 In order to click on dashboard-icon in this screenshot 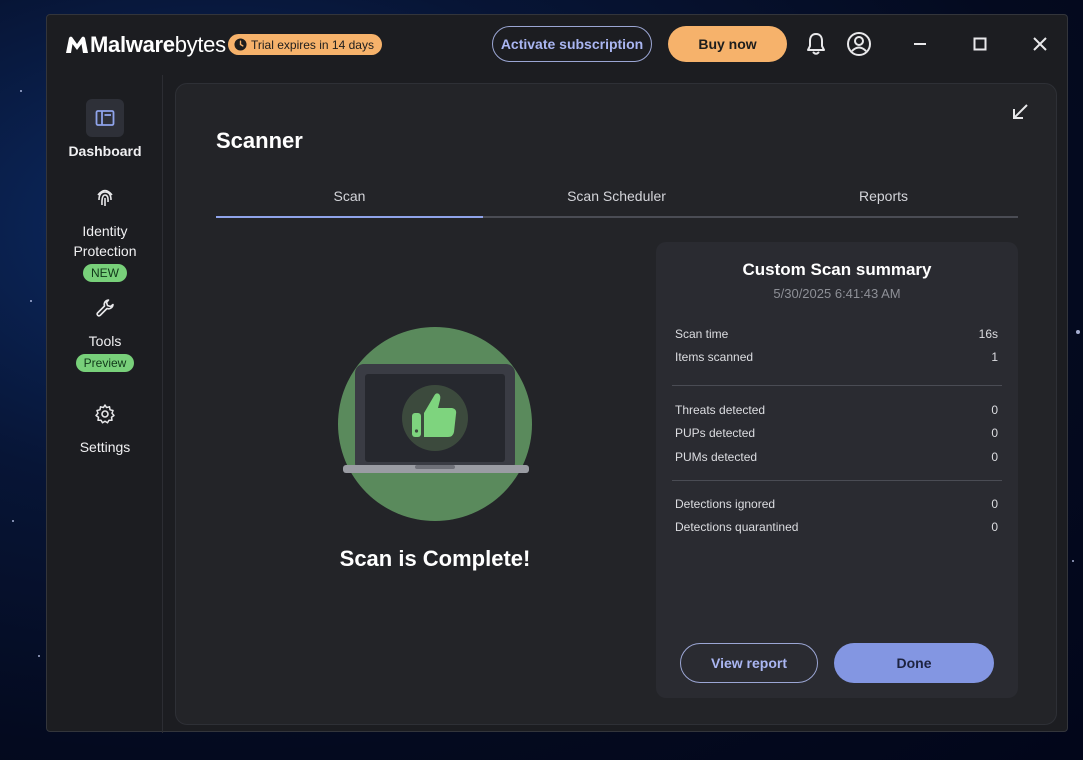, I will do `click(105, 118)`.